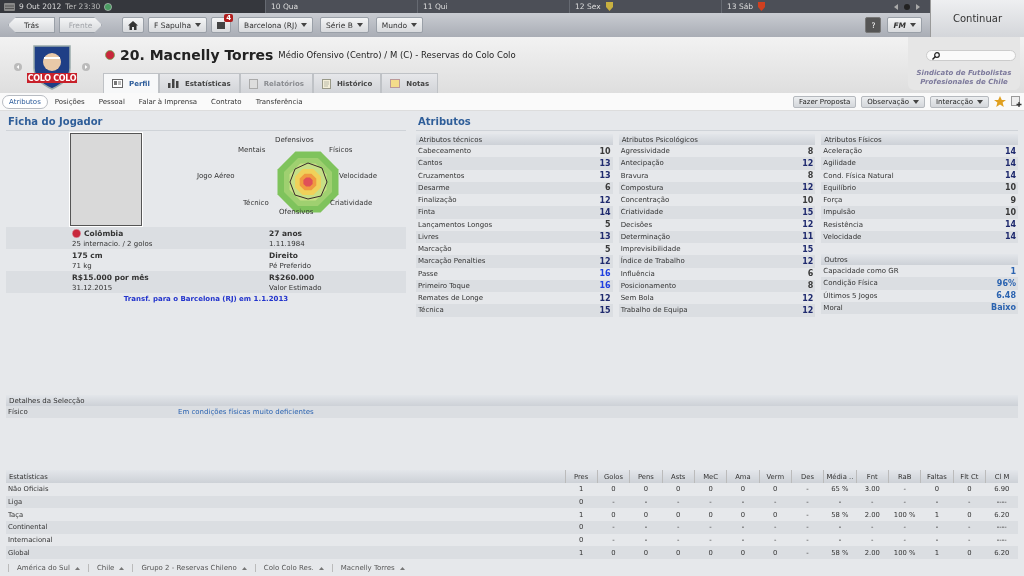 Image resolution: width=1024 pixels, height=576 pixels. Describe the element at coordinates (1013, 200) in the screenshot. I see `attribute-value: 9` at that location.